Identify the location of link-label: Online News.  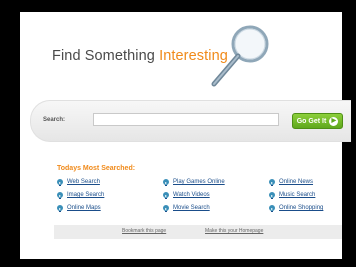
(296, 182).